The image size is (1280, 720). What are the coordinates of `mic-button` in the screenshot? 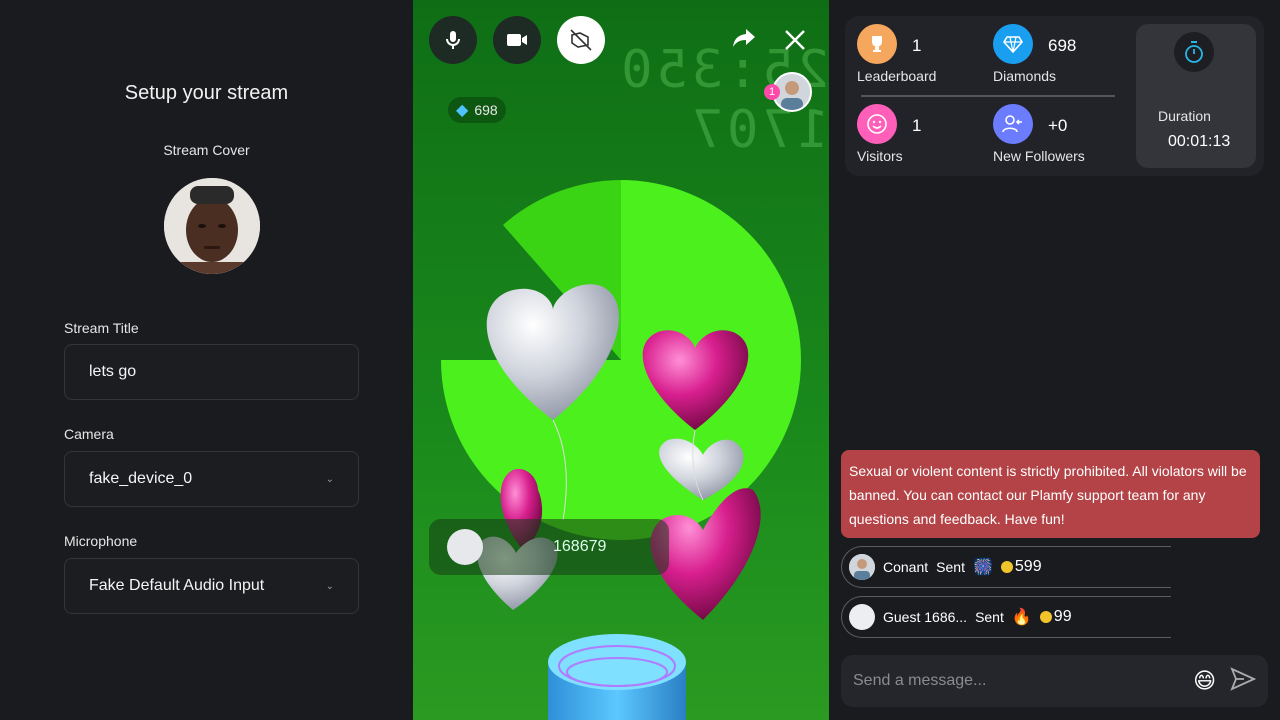 It's located at (453, 40).